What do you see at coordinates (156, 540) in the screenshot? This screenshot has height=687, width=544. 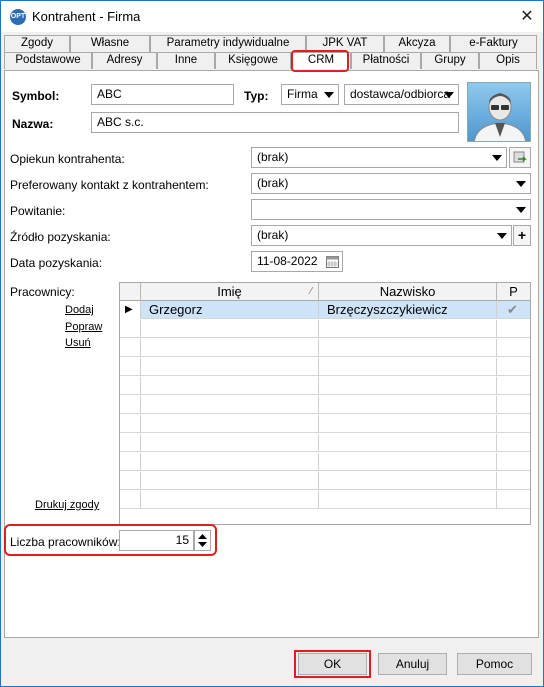 I see `liczba-pracownikow-field: 15` at bounding box center [156, 540].